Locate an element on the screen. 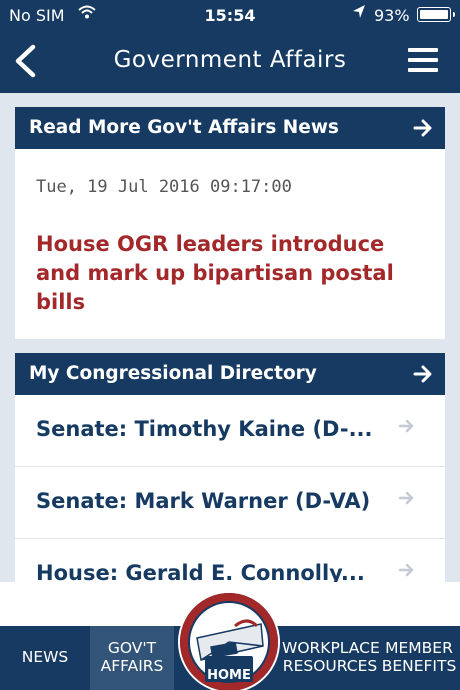  navigation-bar: Government Affairs is located at coordinates (230, 61).